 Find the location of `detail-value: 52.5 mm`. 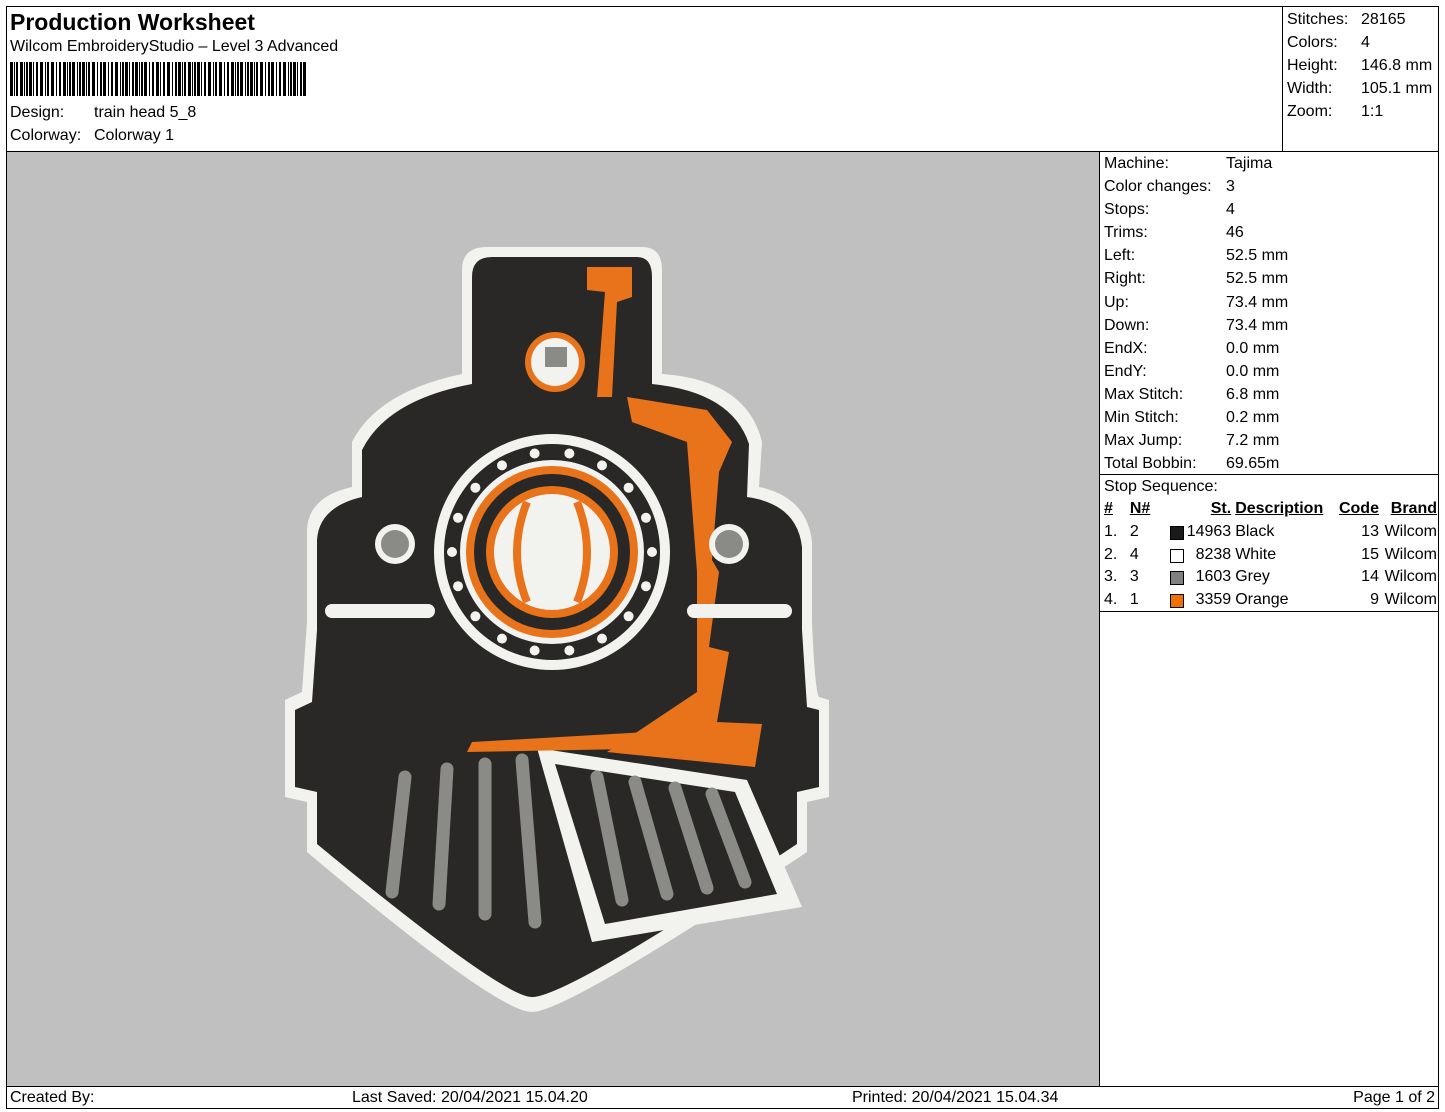

detail-value: 52.5 mm is located at coordinates (1257, 256).